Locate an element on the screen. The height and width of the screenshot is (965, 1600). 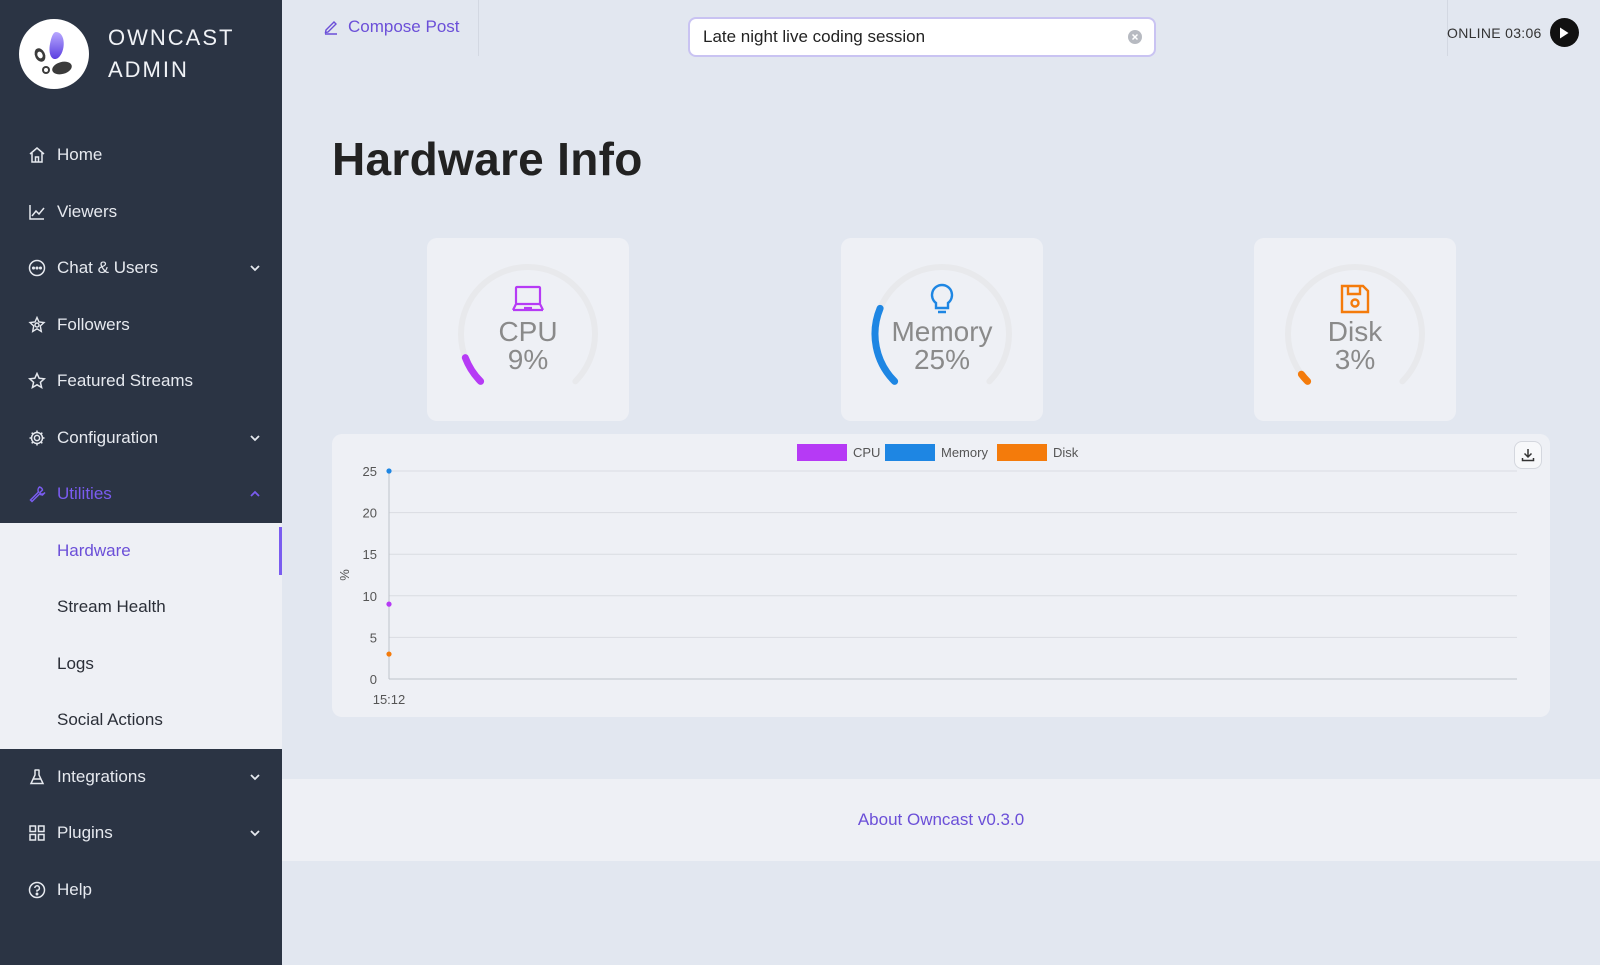
sidebar-item-home: Home is located at coordinates (141, 155).